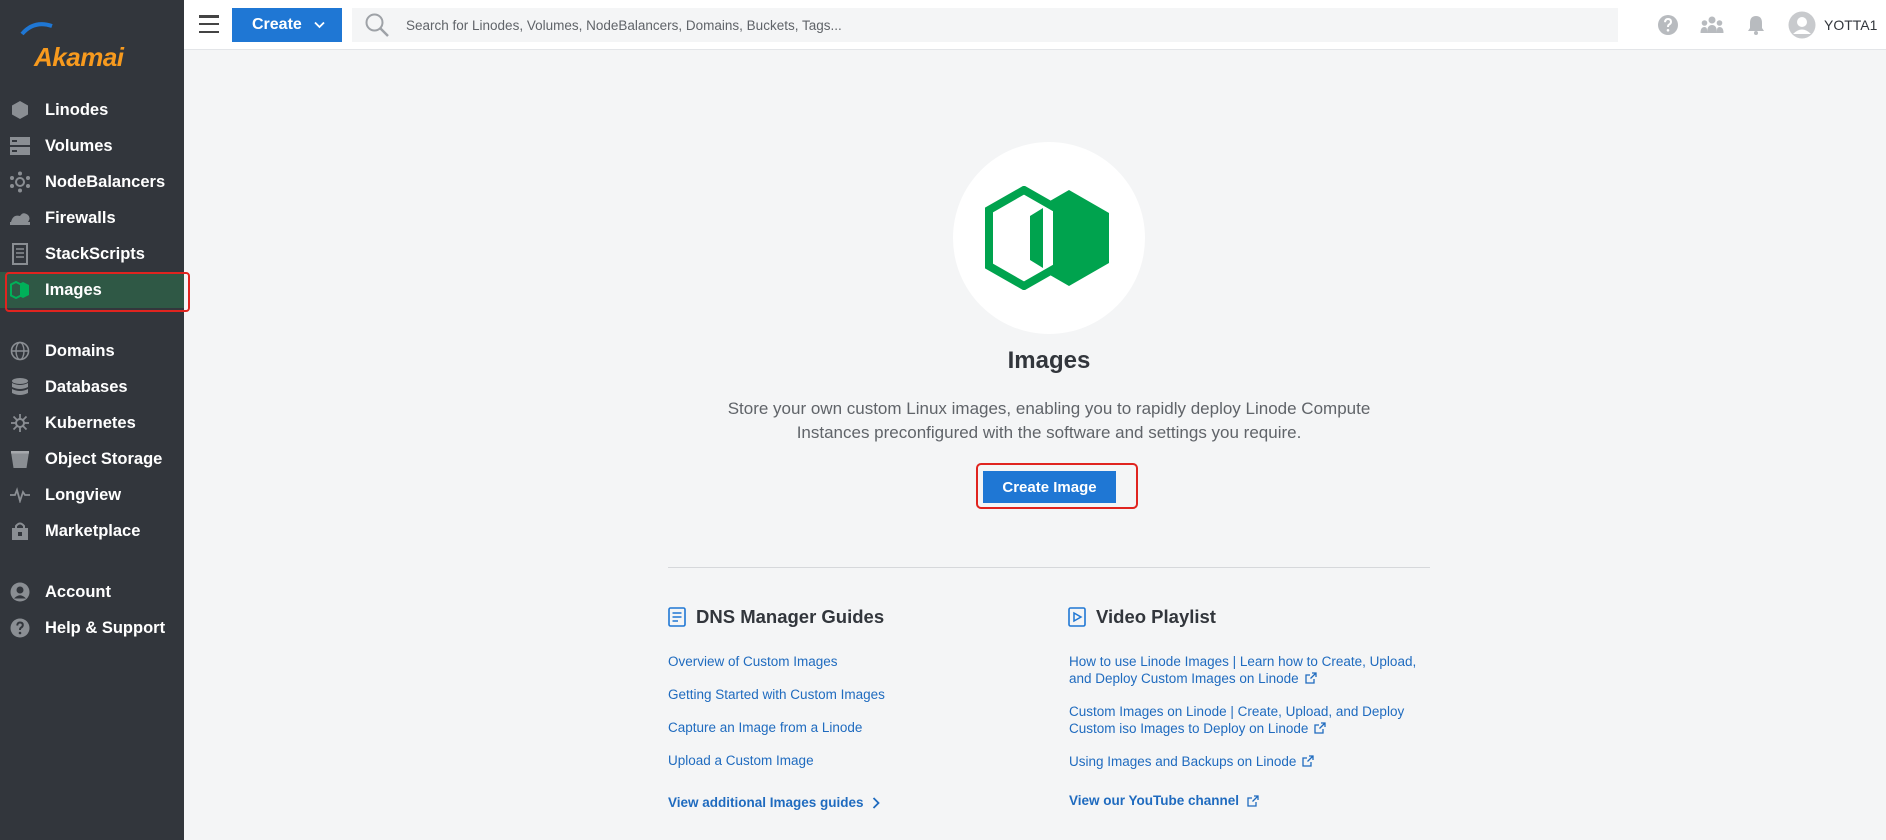 This screenshot has width=1886, height=840. Describe the element at coordinates (105, 181) in the screenshot. I see `sidebar-item-label: NodeBalancers` at that location.